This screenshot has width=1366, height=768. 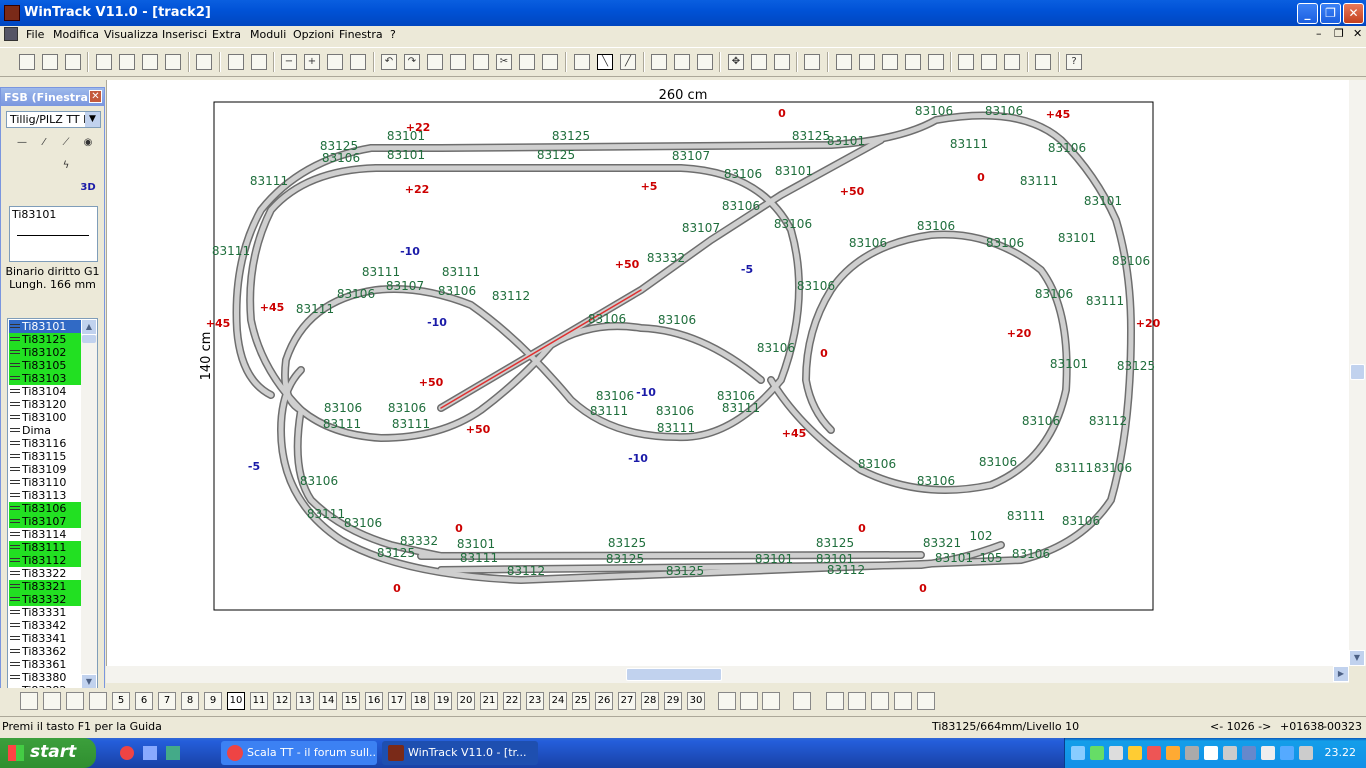 I want to click on 3d-view-icon: 3D, so click(x=88, y=188).